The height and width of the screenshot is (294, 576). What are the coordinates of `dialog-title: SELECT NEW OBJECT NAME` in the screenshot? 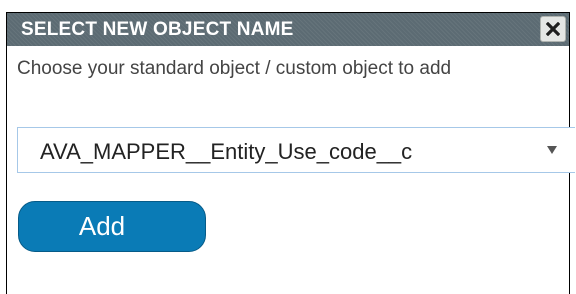 It's located at (157, 29).